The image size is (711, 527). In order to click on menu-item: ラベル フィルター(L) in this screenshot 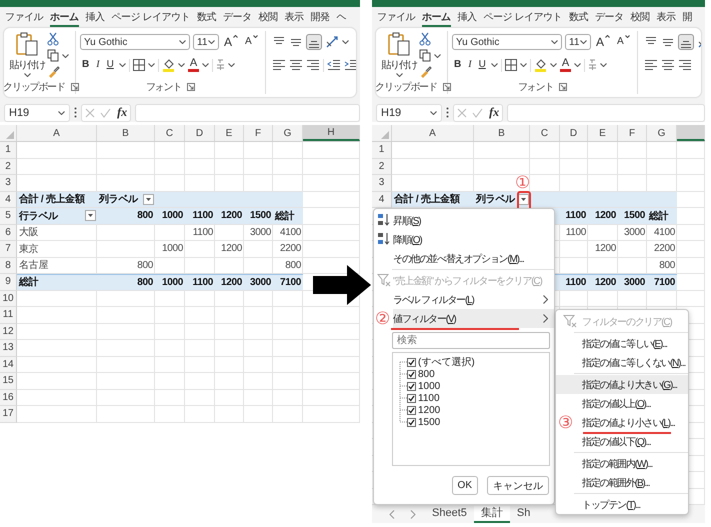, I will do `click(464, 299)`.